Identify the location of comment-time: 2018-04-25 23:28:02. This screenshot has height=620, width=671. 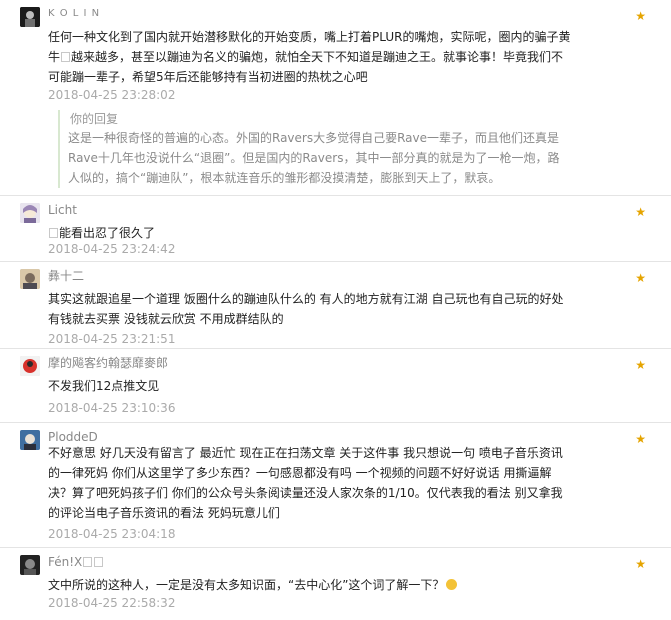
(112, 95).